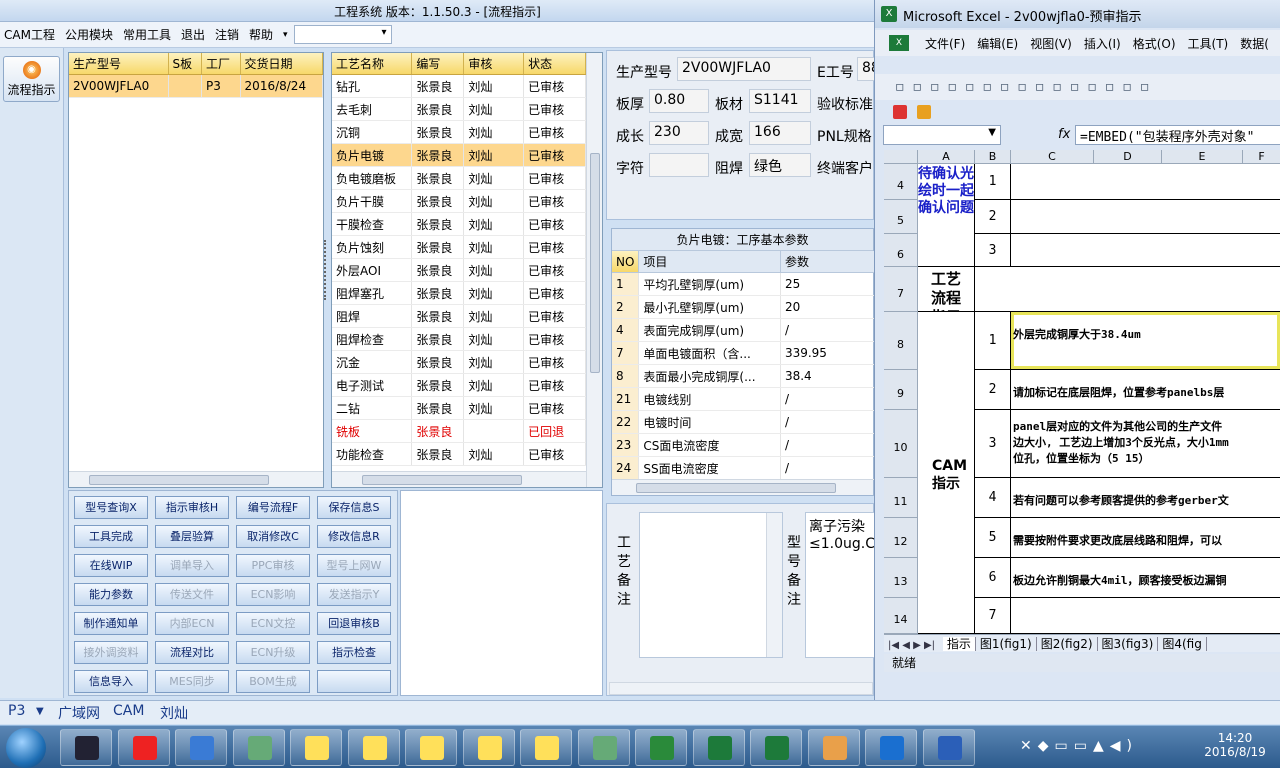 This screenshot has height=768, width=1280. What do you see at coordinates (993, 498) in the screenshot?
I see `item-number-cell: 4` at bounding box center [993, 498].